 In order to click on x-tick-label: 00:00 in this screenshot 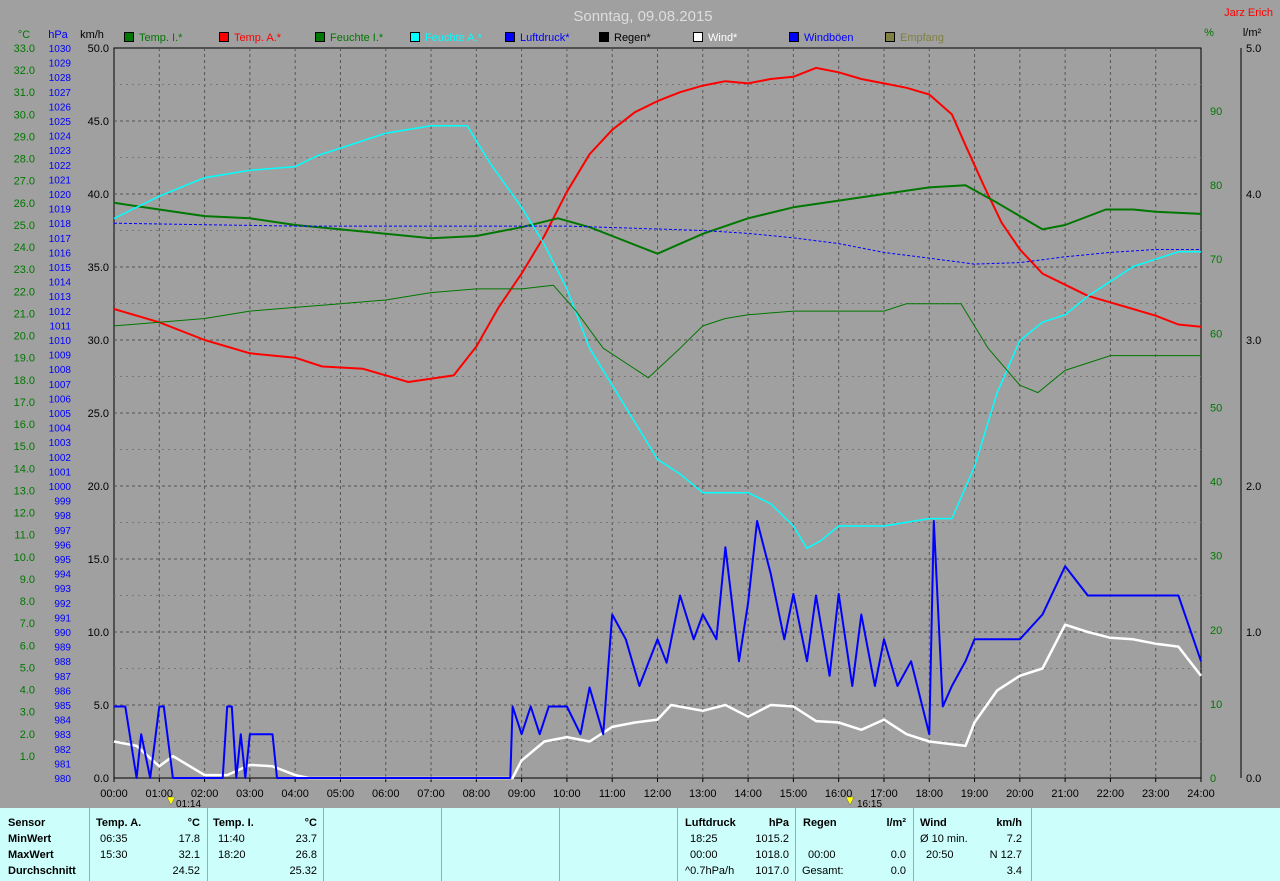, I will do `click(114, 794)`.